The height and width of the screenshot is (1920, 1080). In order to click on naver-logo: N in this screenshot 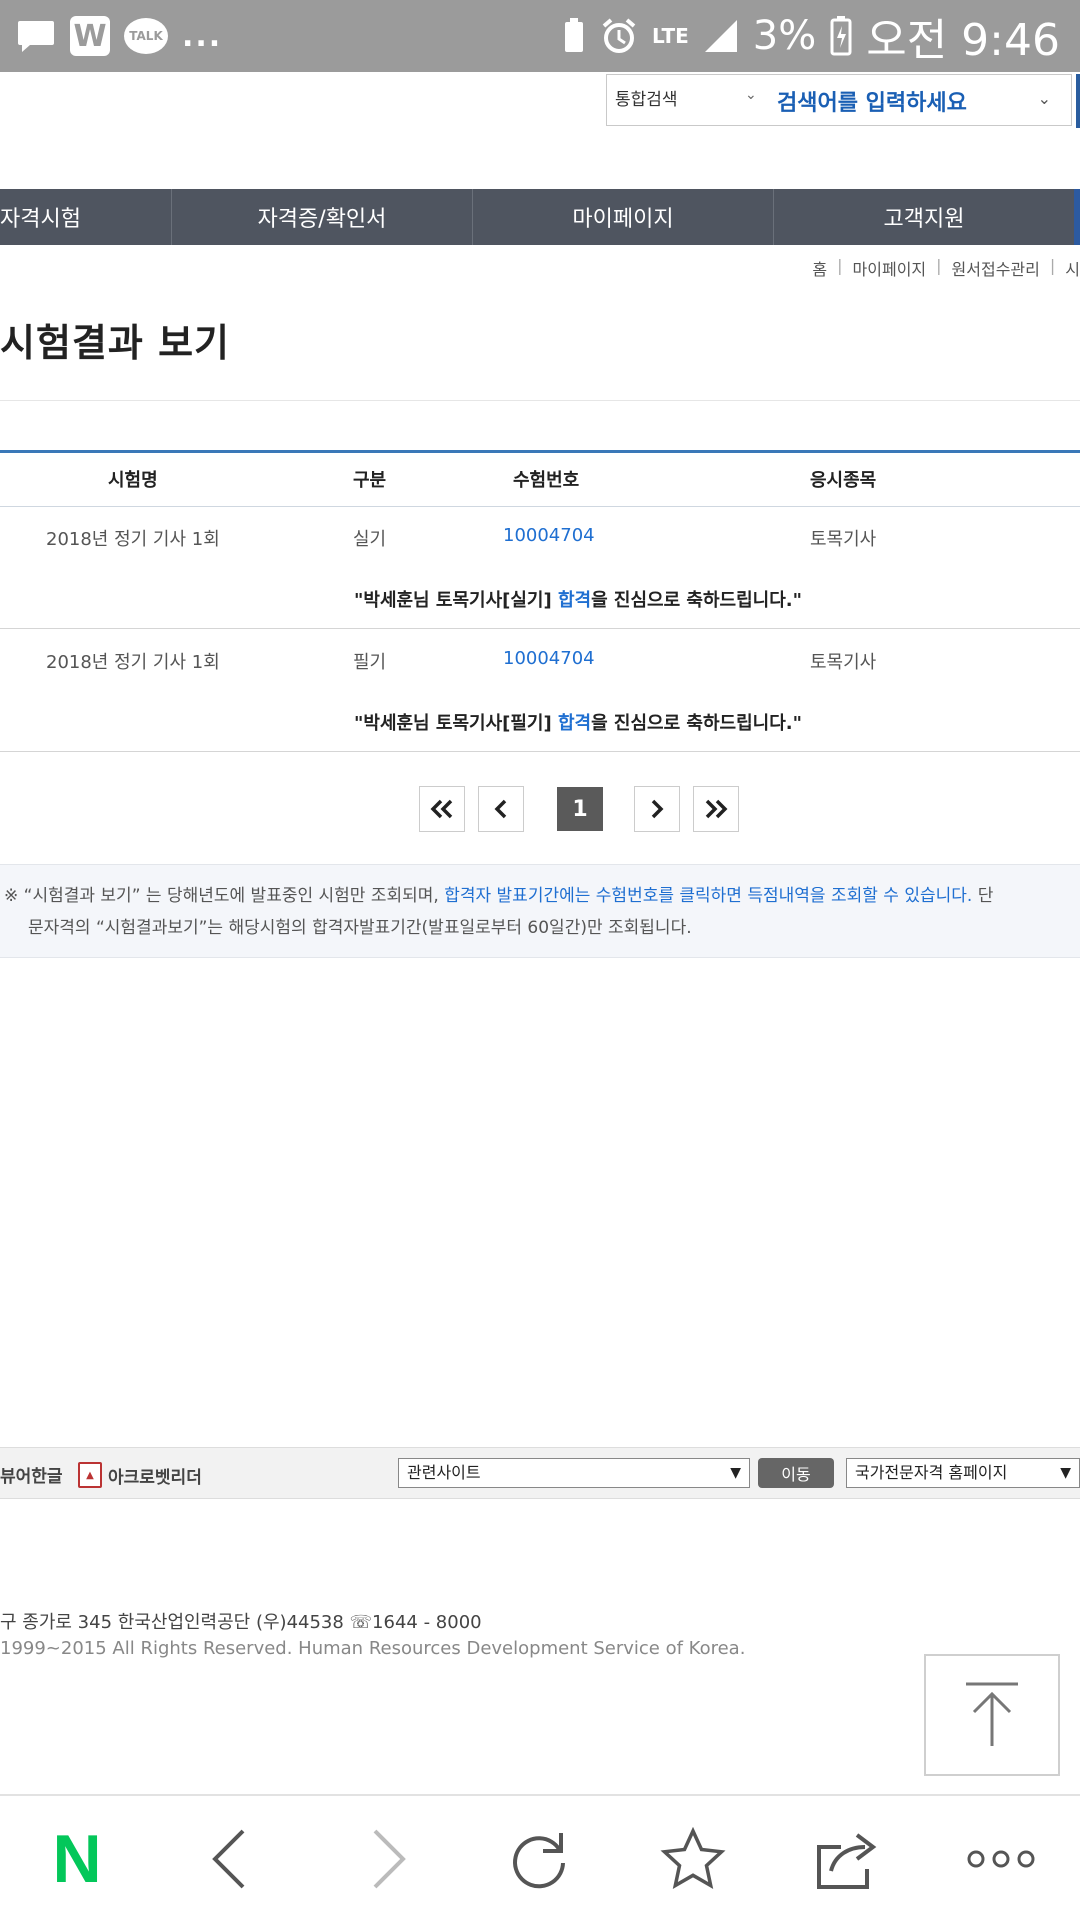, I will do `click(77, 1859)`.